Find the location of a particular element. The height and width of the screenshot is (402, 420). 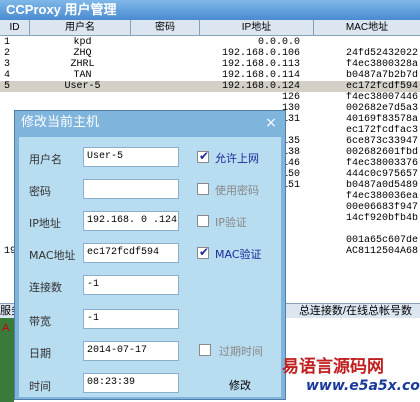

col-header-ip: IP地址 is located at coordinates (257, 28).